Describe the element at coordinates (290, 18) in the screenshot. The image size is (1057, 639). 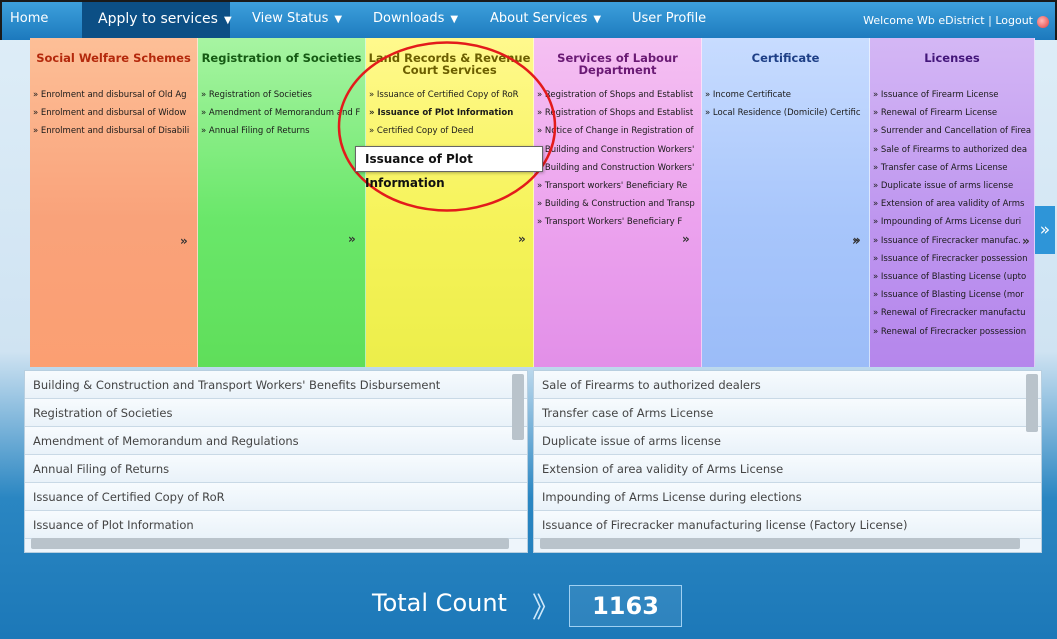
I see `nav-view-status-label: View Status` at that location.